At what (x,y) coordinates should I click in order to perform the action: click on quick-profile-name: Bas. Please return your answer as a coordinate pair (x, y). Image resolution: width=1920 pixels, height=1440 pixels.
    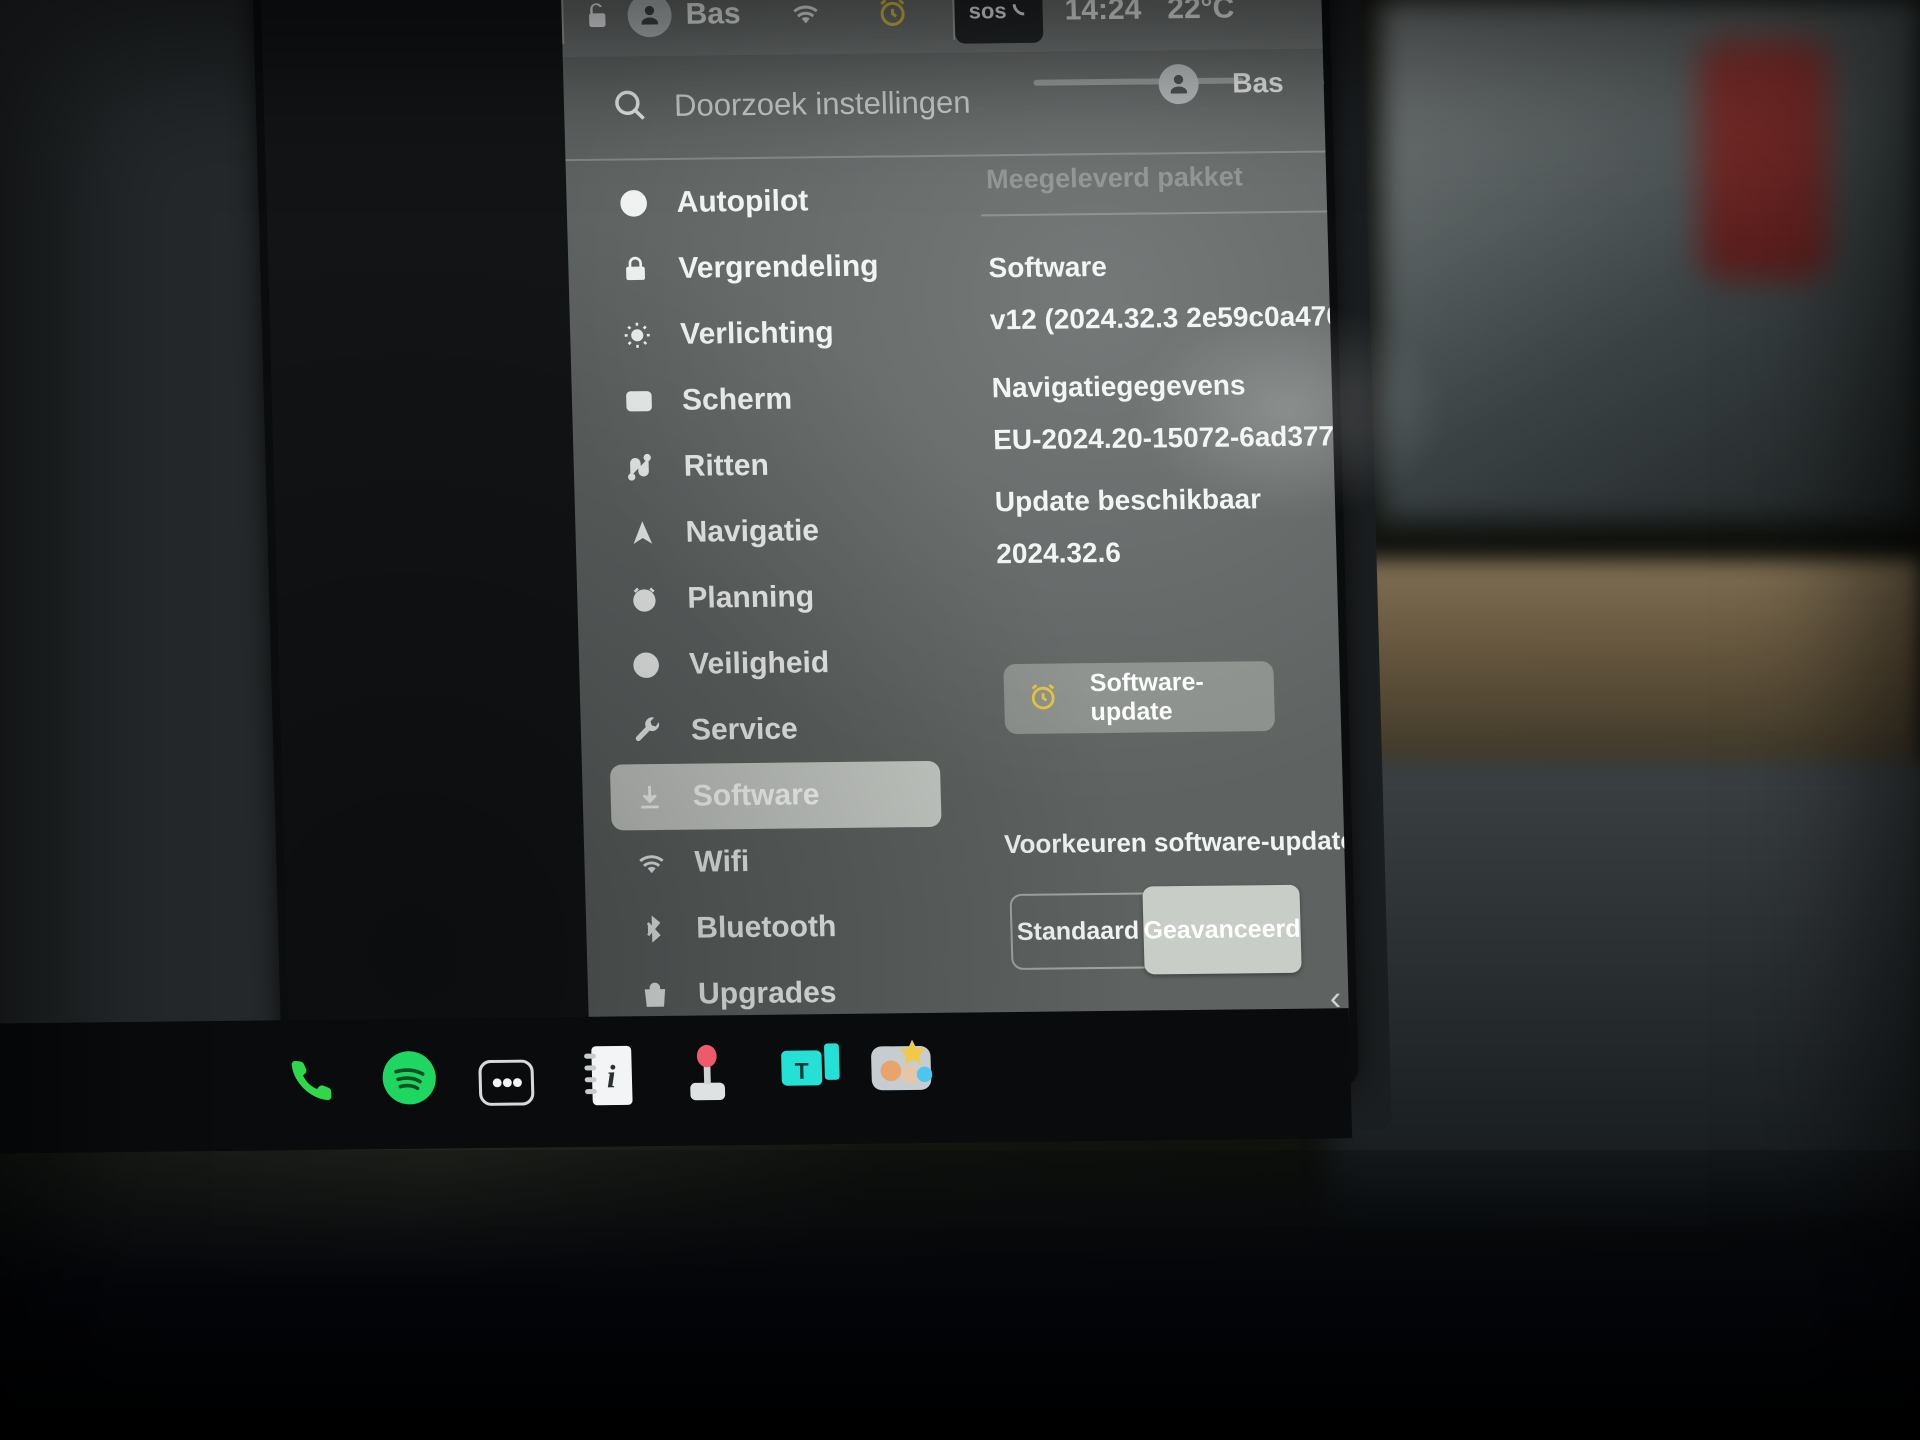
    Looking at the image, I should click on (1258, 83).